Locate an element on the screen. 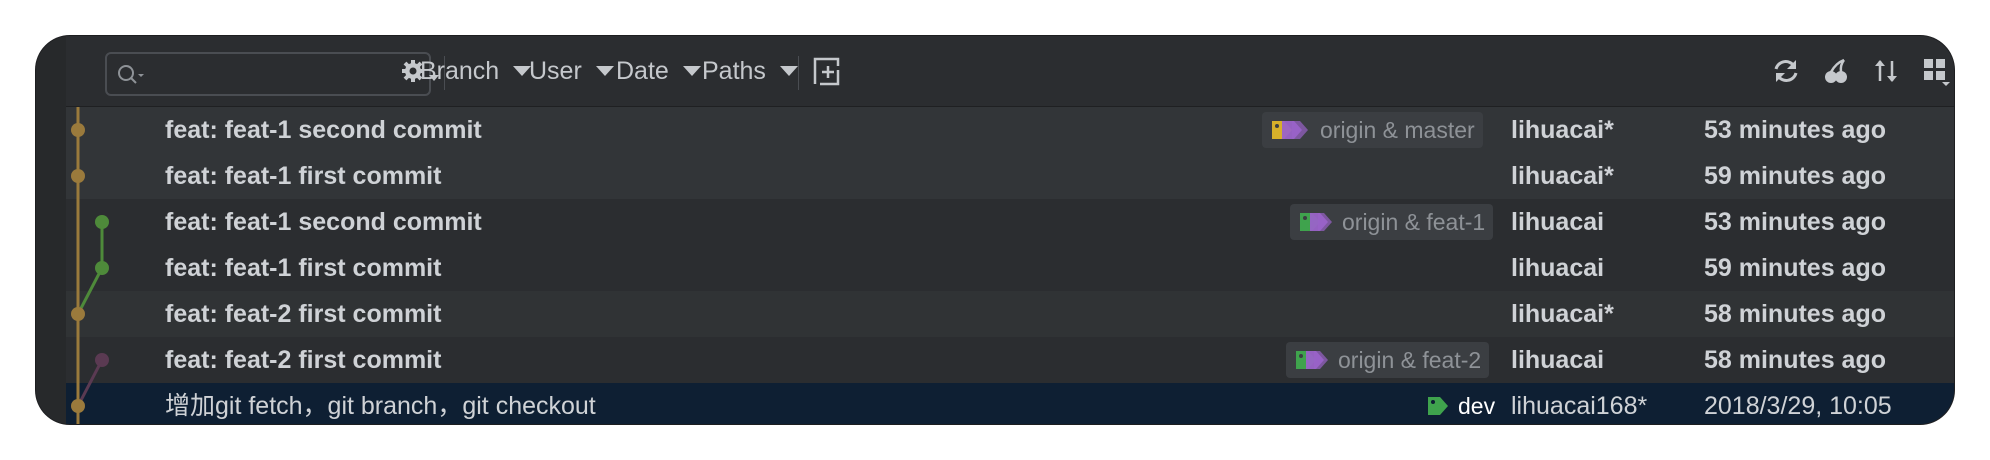  filter-branch-label: Branch is located at coordinates (460, 70).